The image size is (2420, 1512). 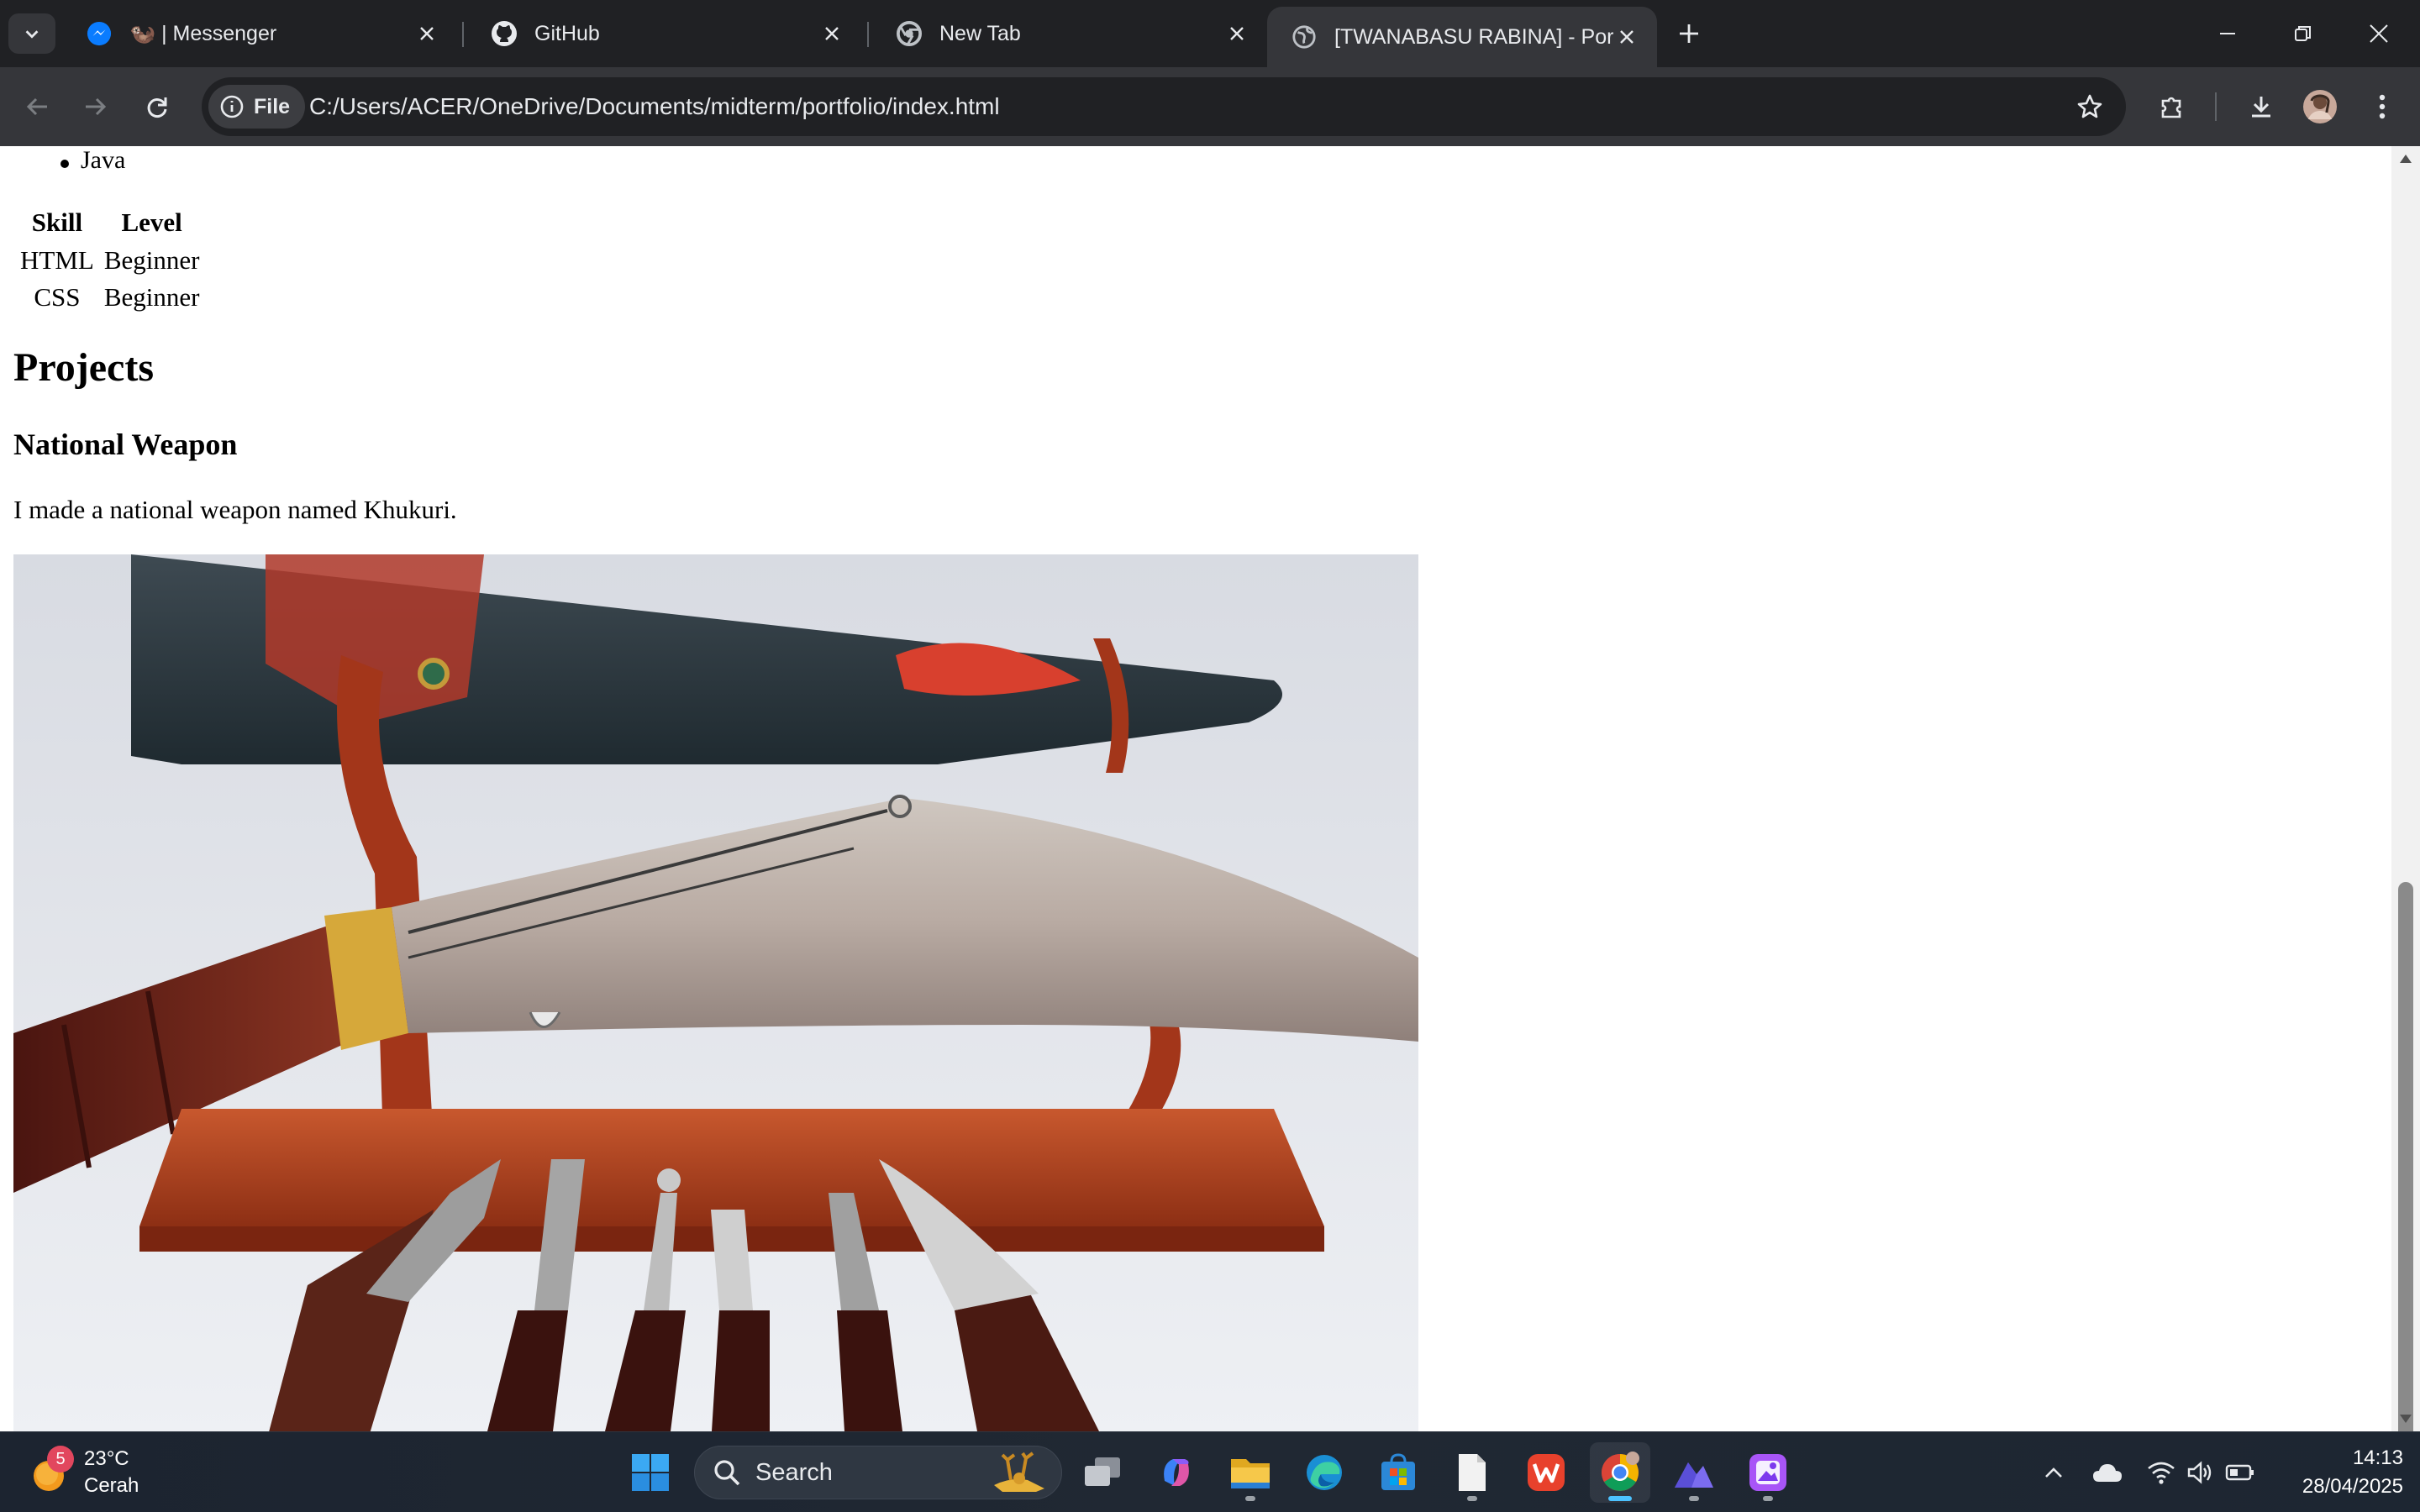 What do you see at coordinates (57, 260) in the screenshot?
I see `table-cell: HTML` at bounding box center [57, 260].